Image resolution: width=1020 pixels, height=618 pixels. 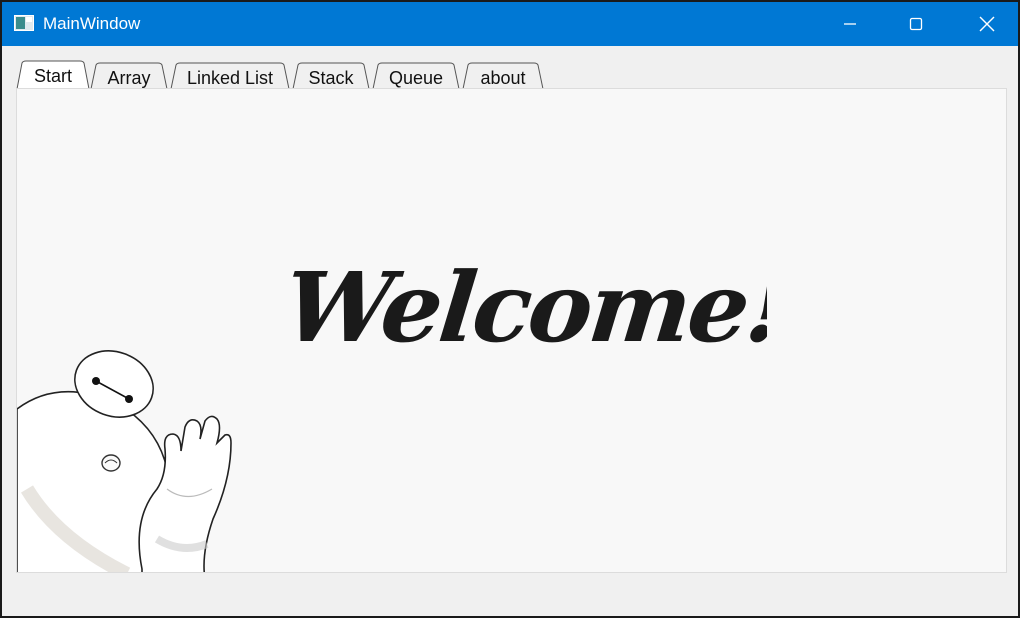 I want to click on tab-label: Array, so click(x=129, y=78).